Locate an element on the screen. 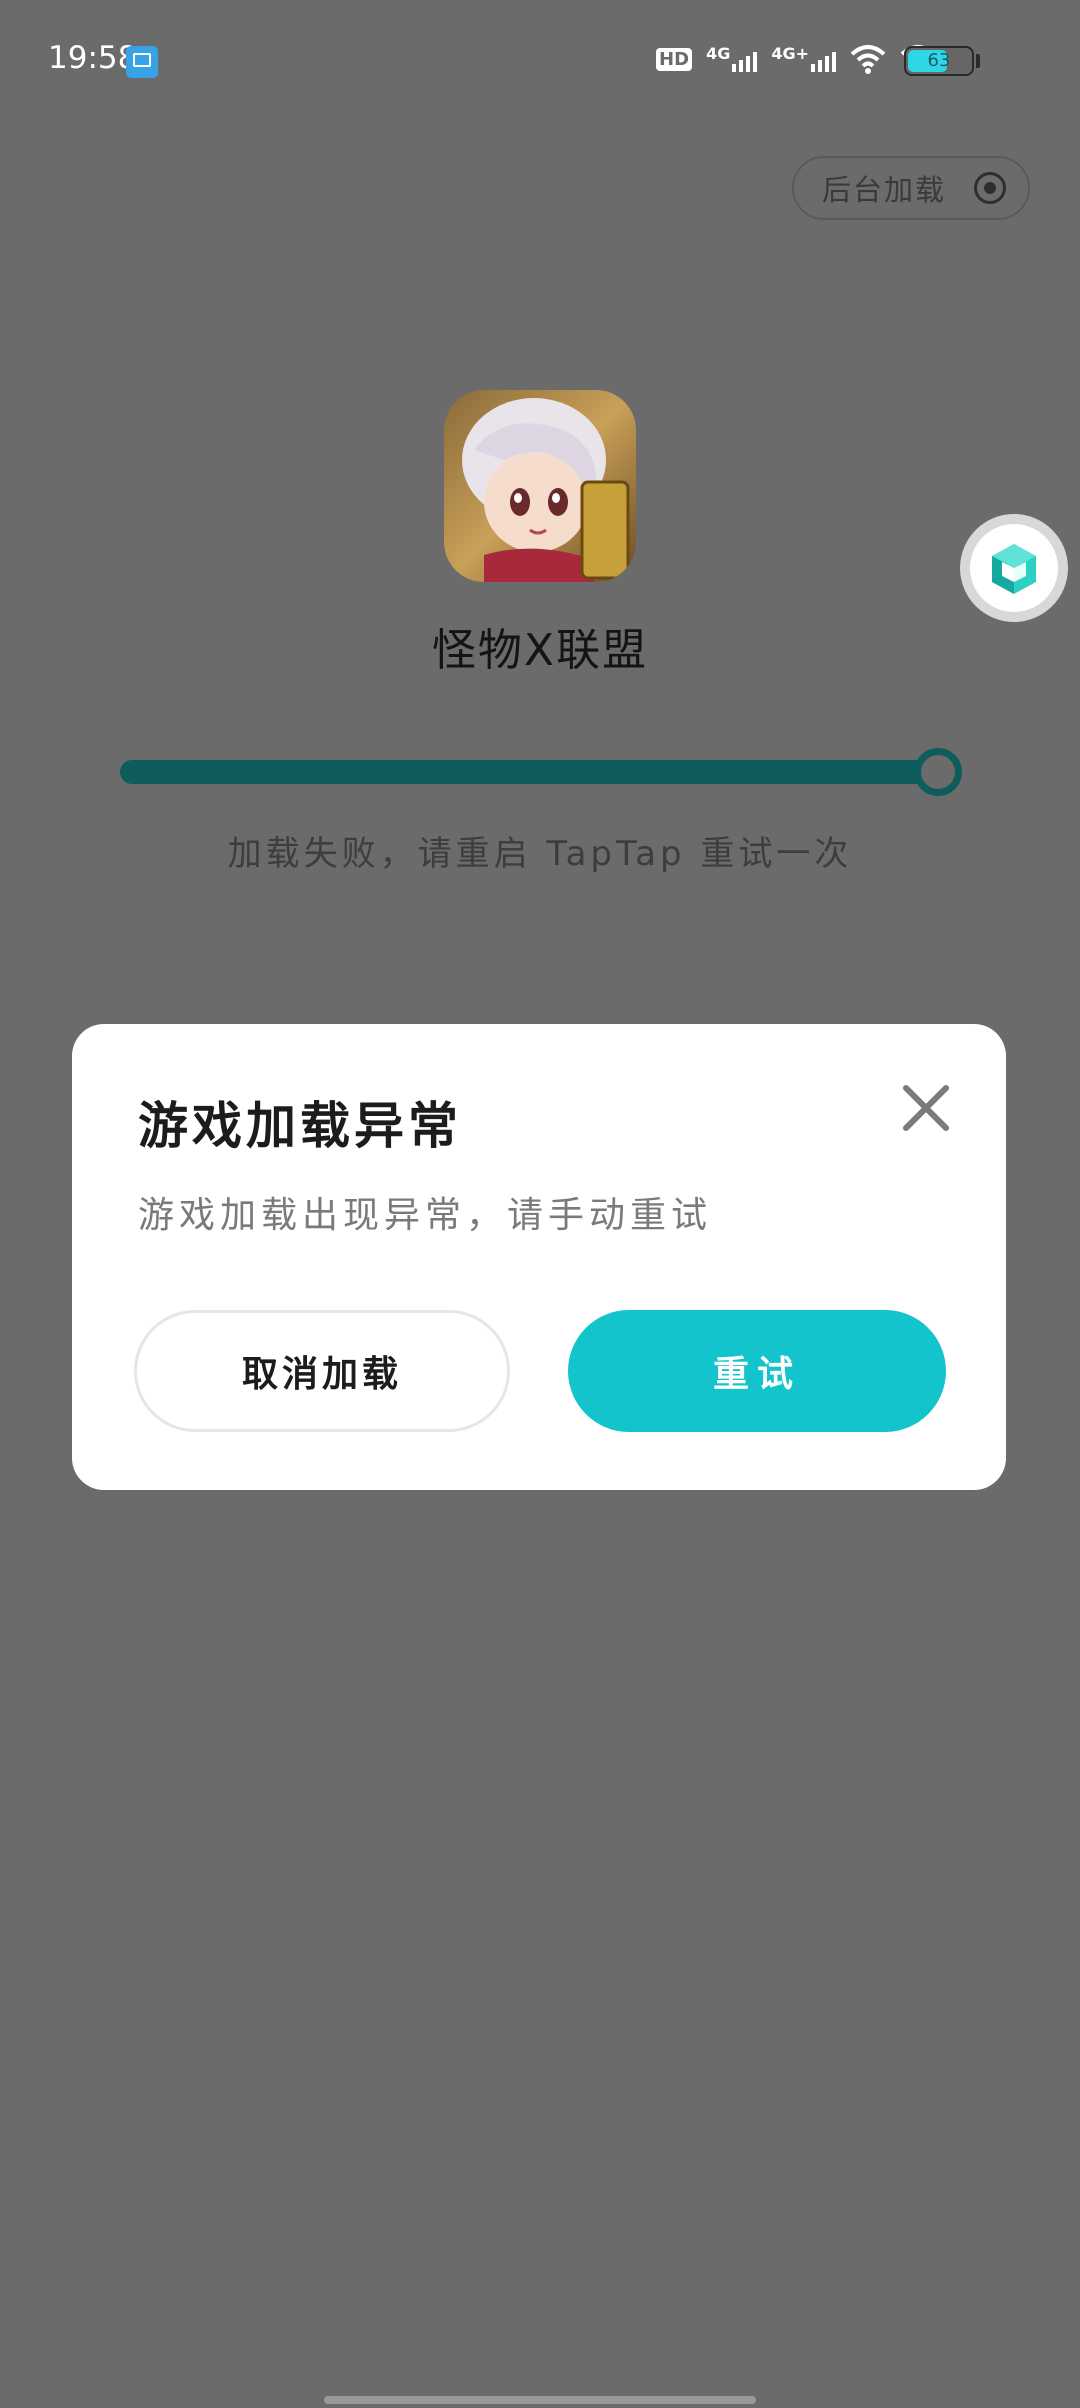 The width and height of the screenshot is (1080, 2408). dialog-message: 游戏加载出现异常，请手动重试 is located at coordinates (425, 1215).